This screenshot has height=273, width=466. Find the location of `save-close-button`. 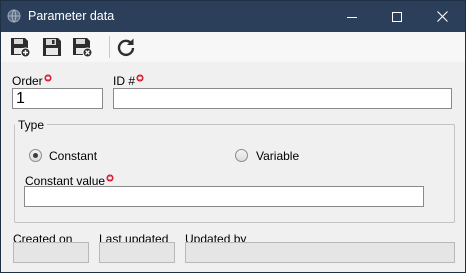

save-close-button is located at coordinates (82, 47).